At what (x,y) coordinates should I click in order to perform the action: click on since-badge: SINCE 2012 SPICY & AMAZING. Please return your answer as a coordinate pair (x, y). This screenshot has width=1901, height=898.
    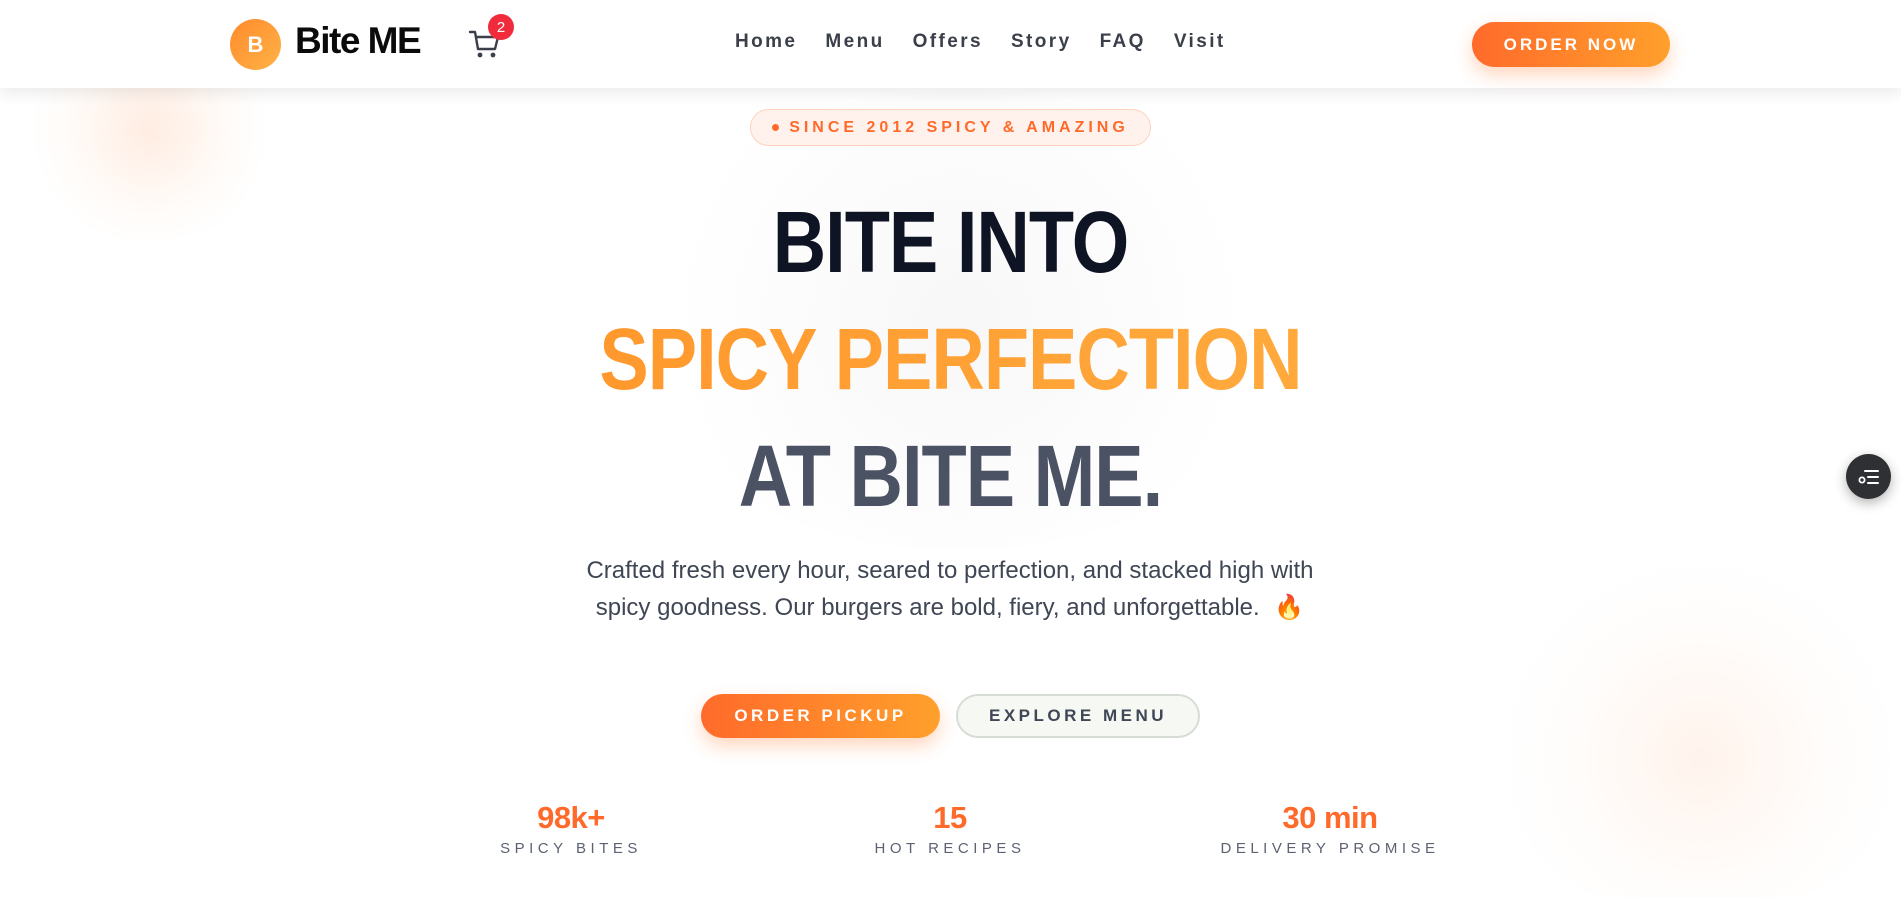
    Looking at the image, I should click on (950, 127).